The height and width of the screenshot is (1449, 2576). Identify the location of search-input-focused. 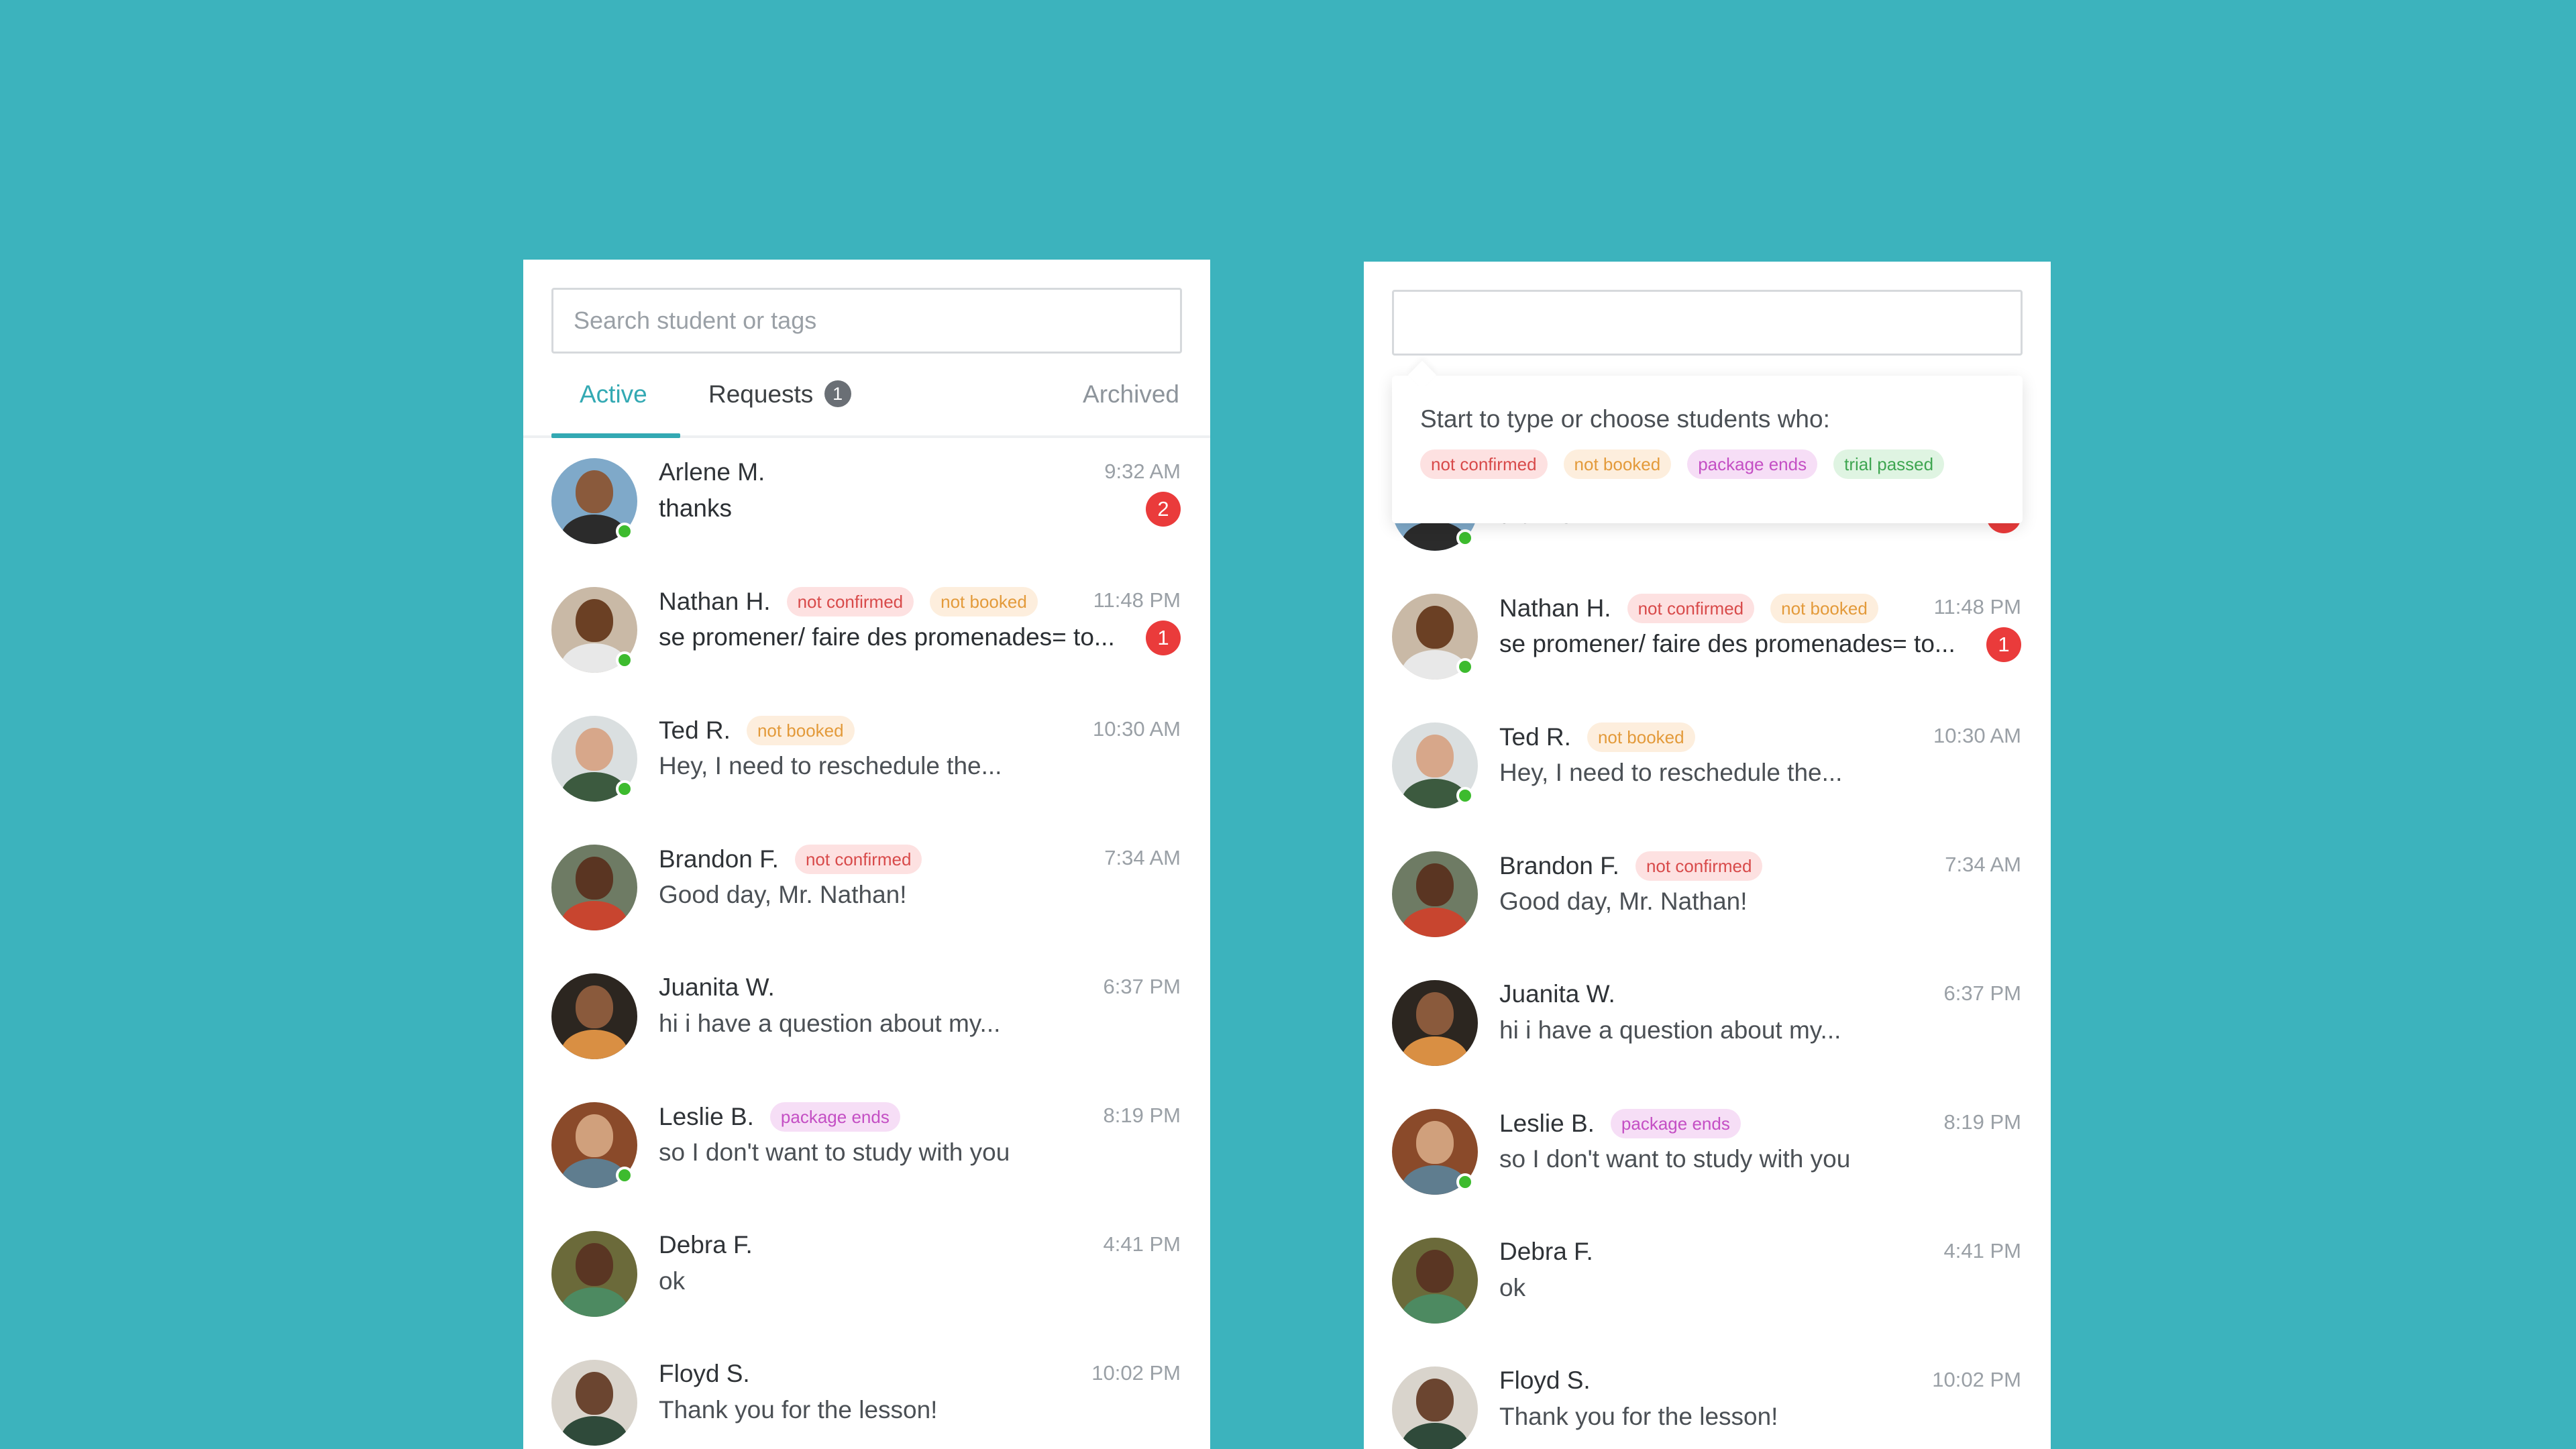
(1707, 323).